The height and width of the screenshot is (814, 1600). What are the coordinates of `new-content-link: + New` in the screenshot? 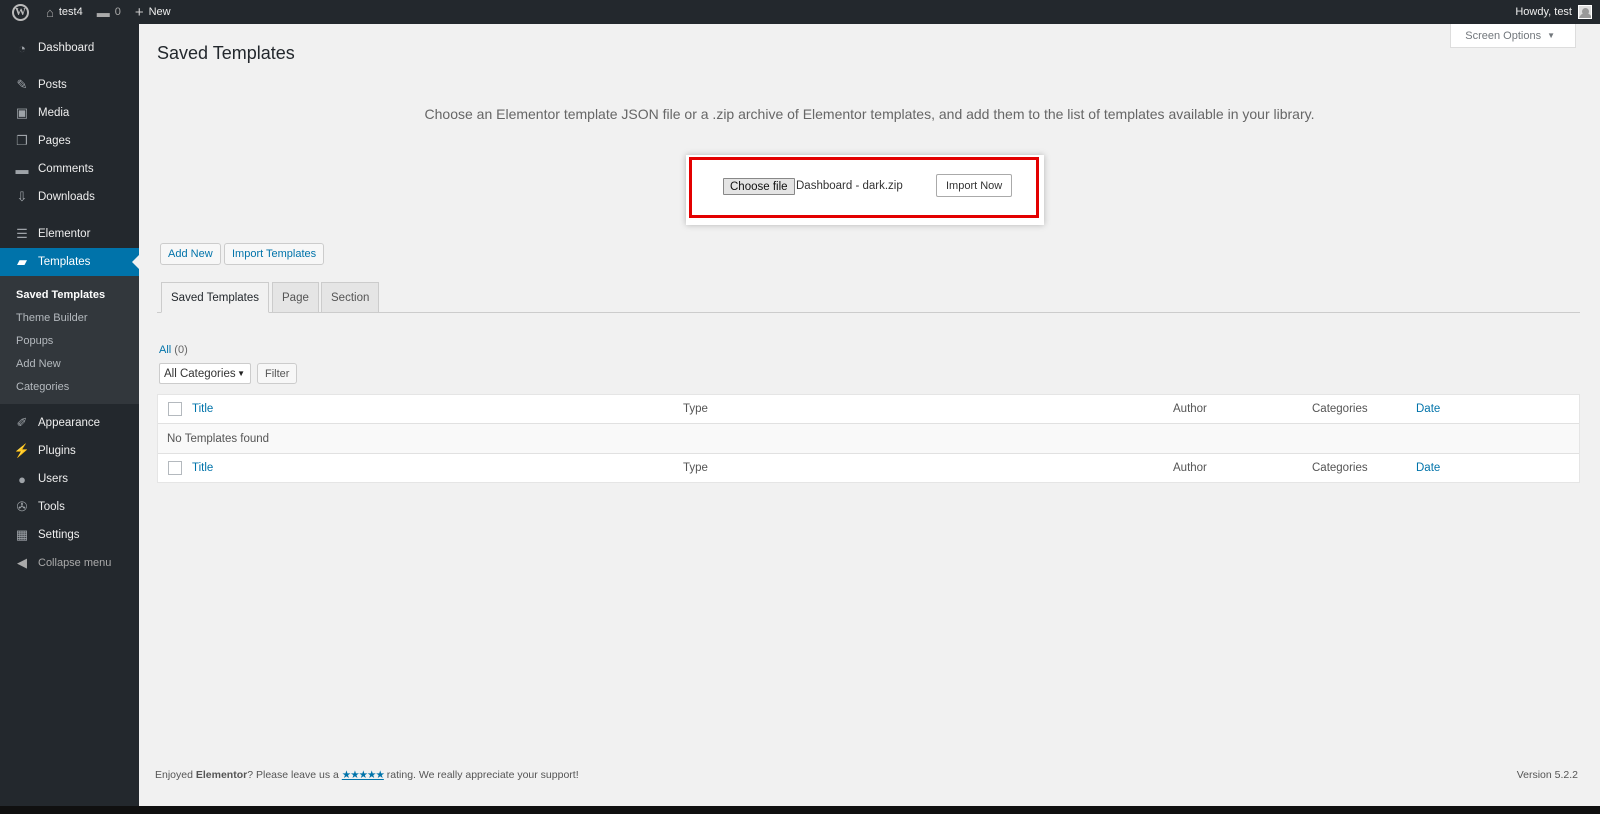 It's located at (153, 12).